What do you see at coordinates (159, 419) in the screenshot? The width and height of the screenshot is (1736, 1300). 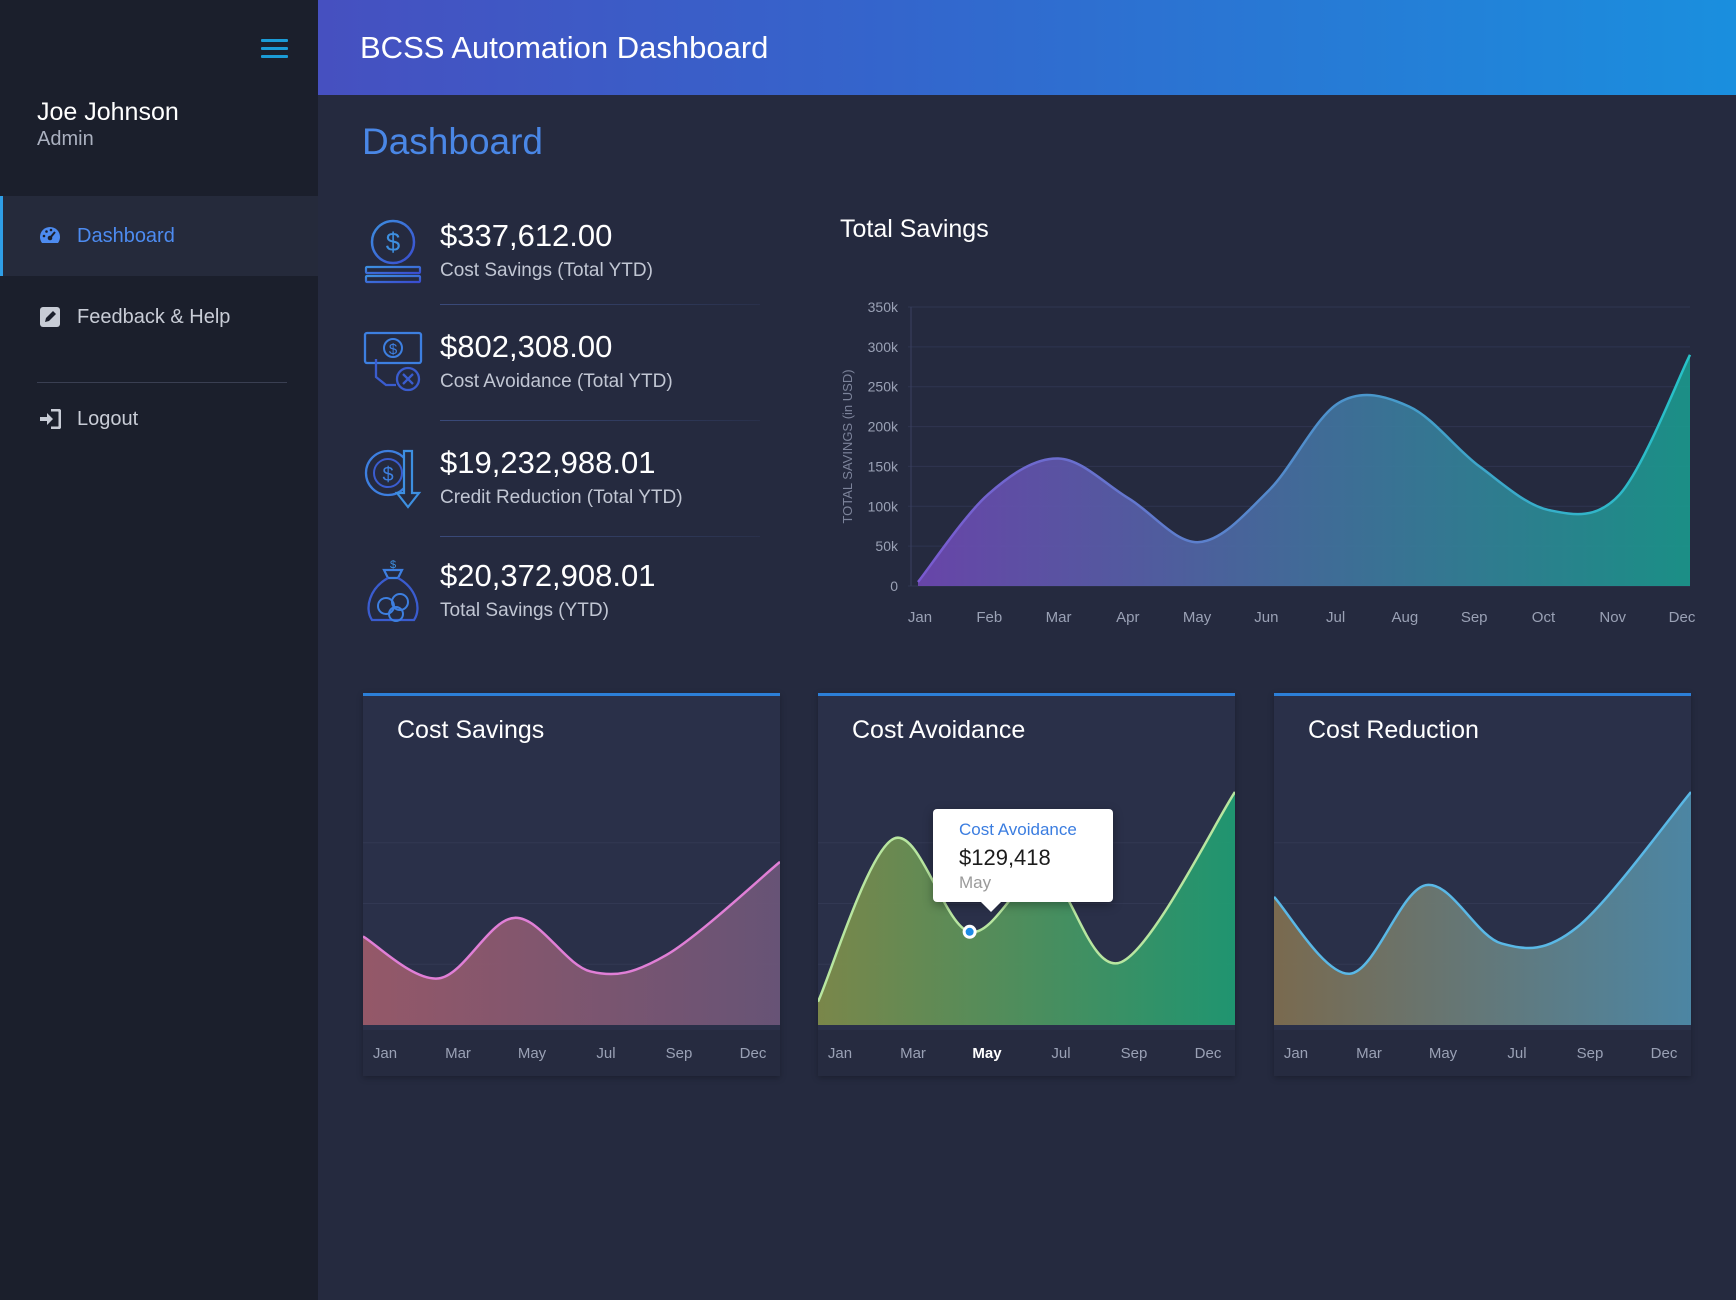 I see `nav-item-logout: Logout` at bounding box center [159, 419].